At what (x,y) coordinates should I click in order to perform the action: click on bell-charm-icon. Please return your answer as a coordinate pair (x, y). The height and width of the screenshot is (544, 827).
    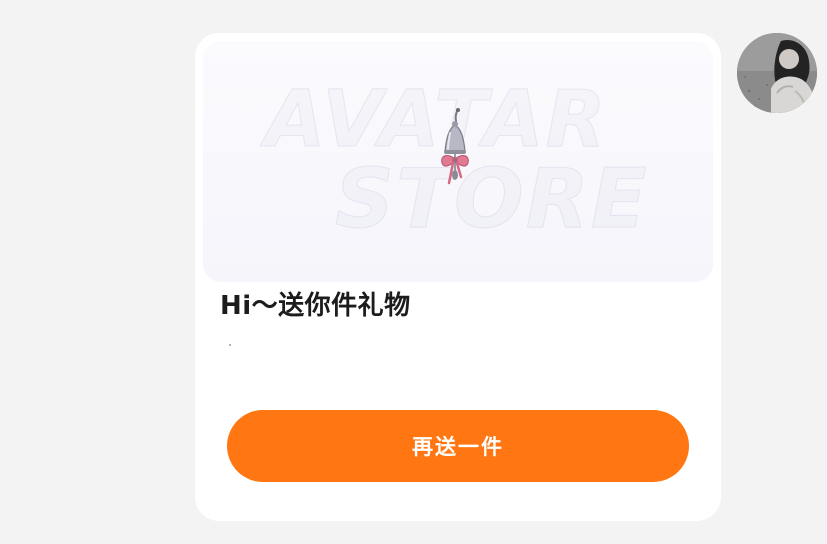
    Looking at the image, I should click on (455, 149).